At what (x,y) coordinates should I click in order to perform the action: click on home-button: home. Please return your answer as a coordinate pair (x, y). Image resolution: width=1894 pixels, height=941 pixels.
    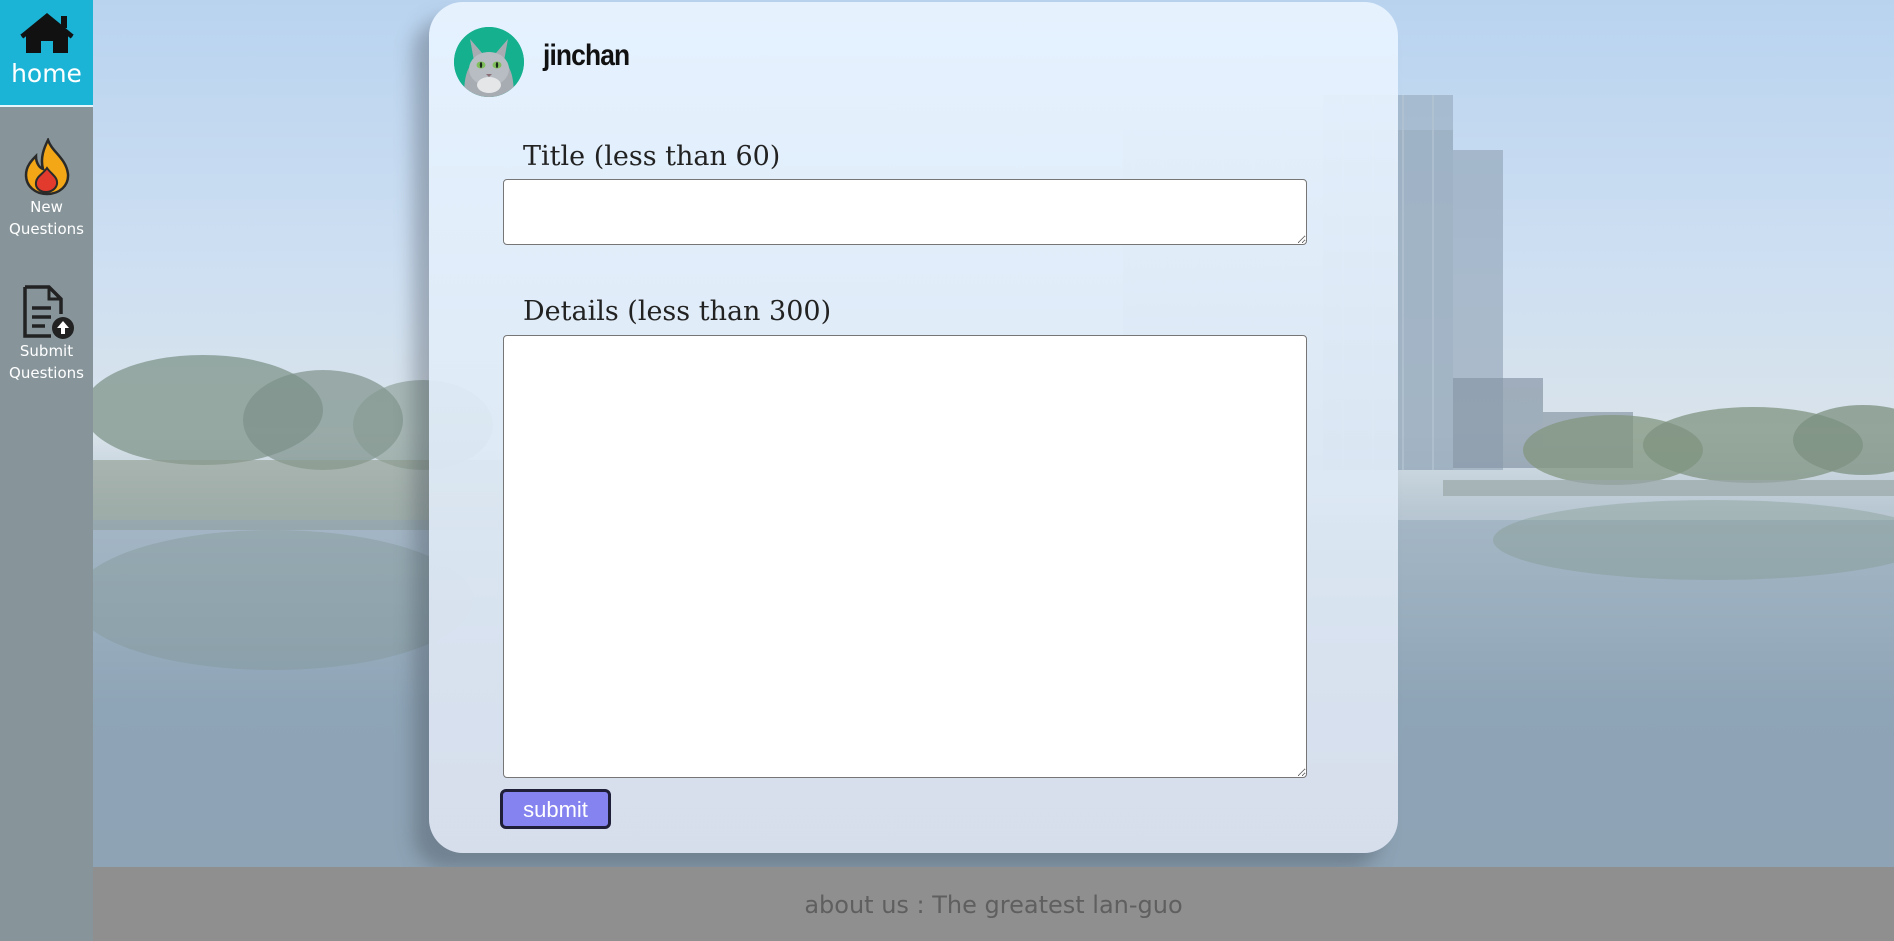
    Looking at the image, I should click on (46, 53).